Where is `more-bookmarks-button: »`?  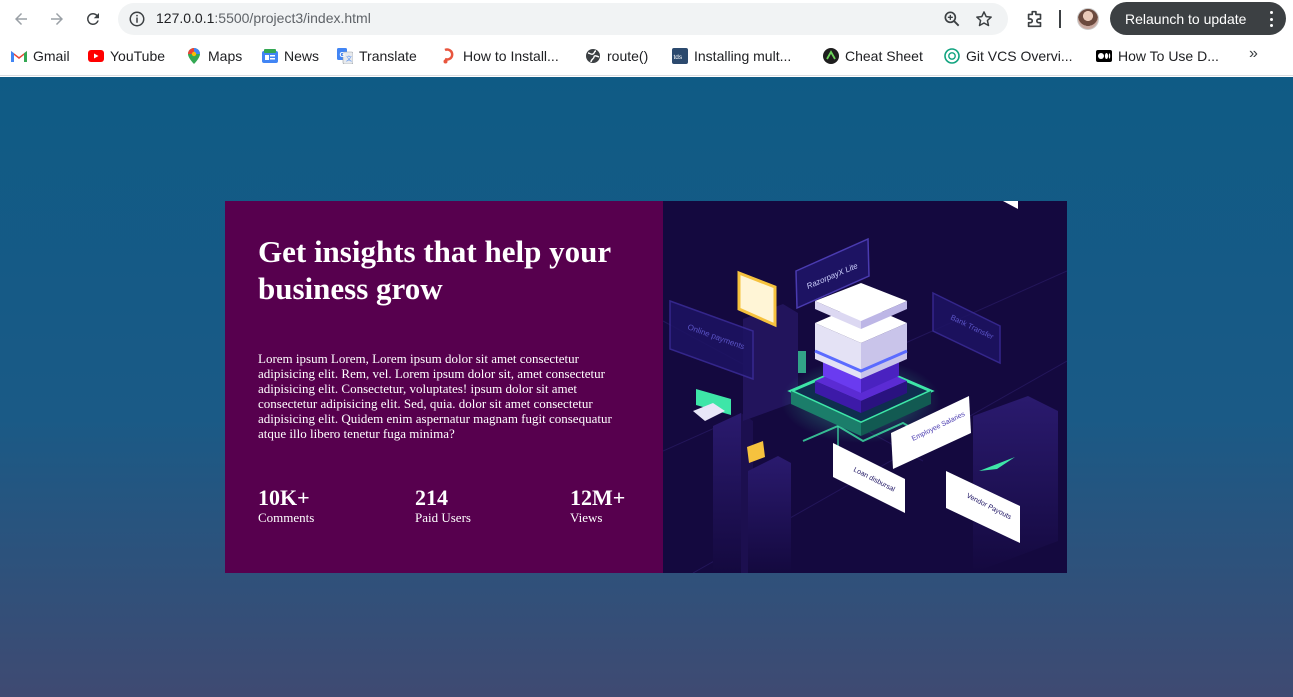 more-bookmarks-button: » is located at coordinates (1253, 54).